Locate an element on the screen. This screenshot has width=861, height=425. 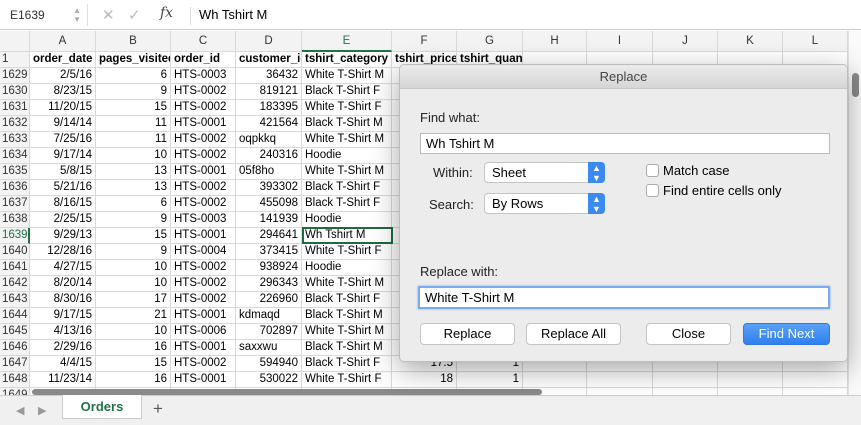
row-header: 1645 is located at coordinates (15, 332).